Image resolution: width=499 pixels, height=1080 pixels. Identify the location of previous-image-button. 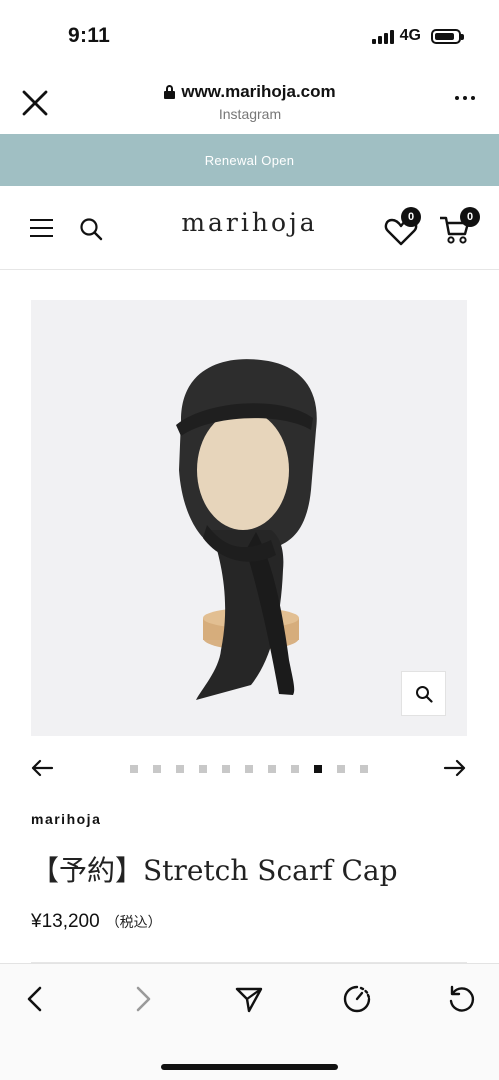
(42, 768).